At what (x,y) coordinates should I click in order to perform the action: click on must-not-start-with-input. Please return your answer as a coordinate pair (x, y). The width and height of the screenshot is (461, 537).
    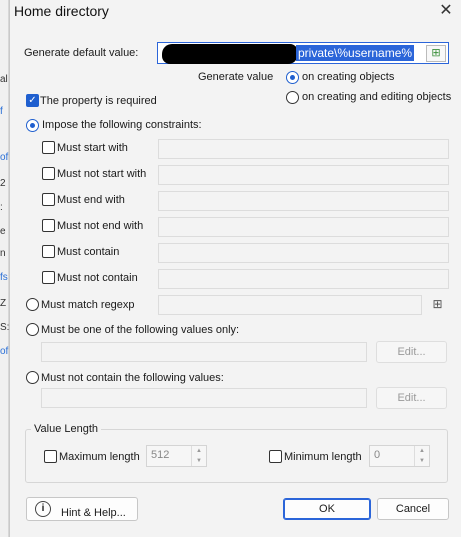
    Looking at the image, I should click on (303, 175).